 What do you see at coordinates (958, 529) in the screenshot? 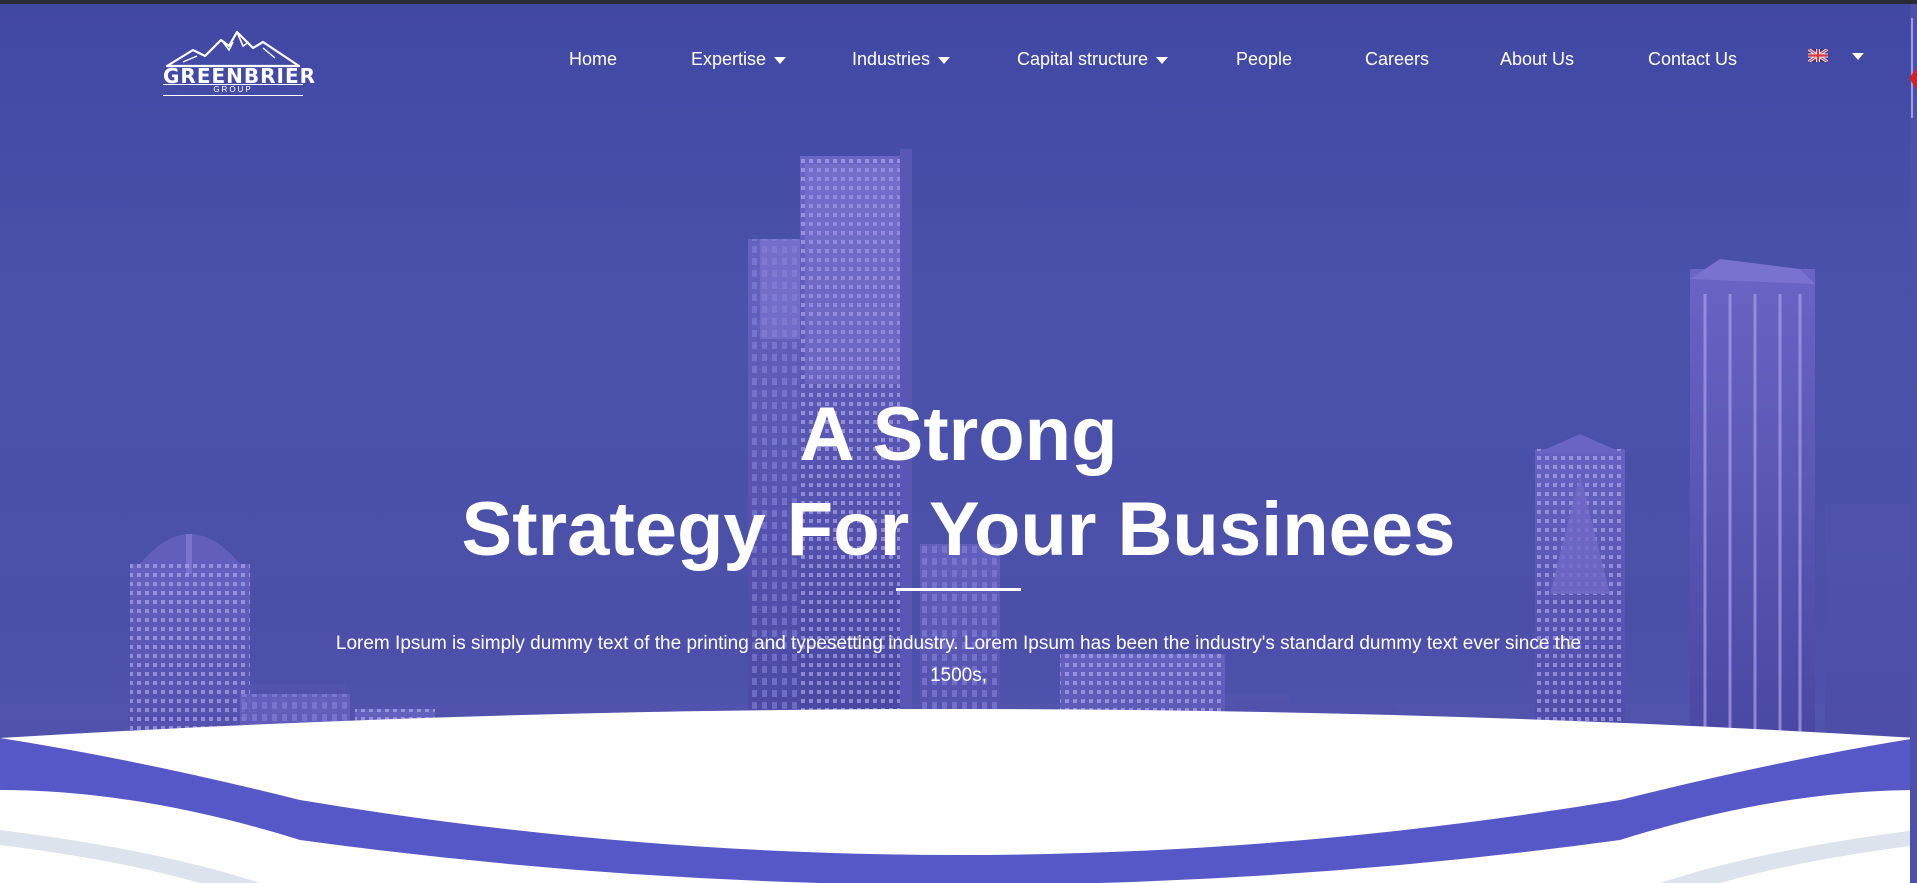
I see `hero-title-line-2: Strategy For Your Businees` at bounding box center [958, 529].